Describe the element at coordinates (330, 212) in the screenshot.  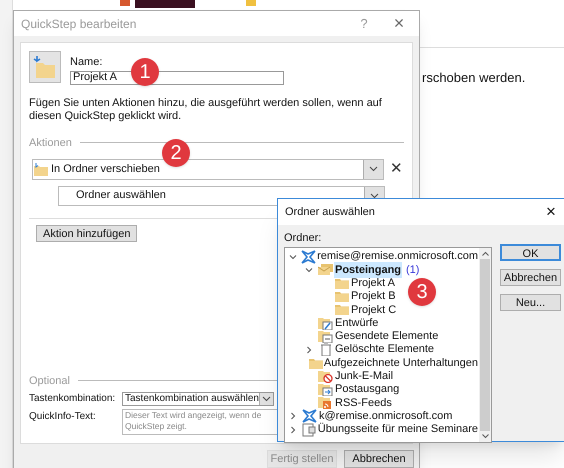
I see `window-title: Ordner auswählen` at that location.